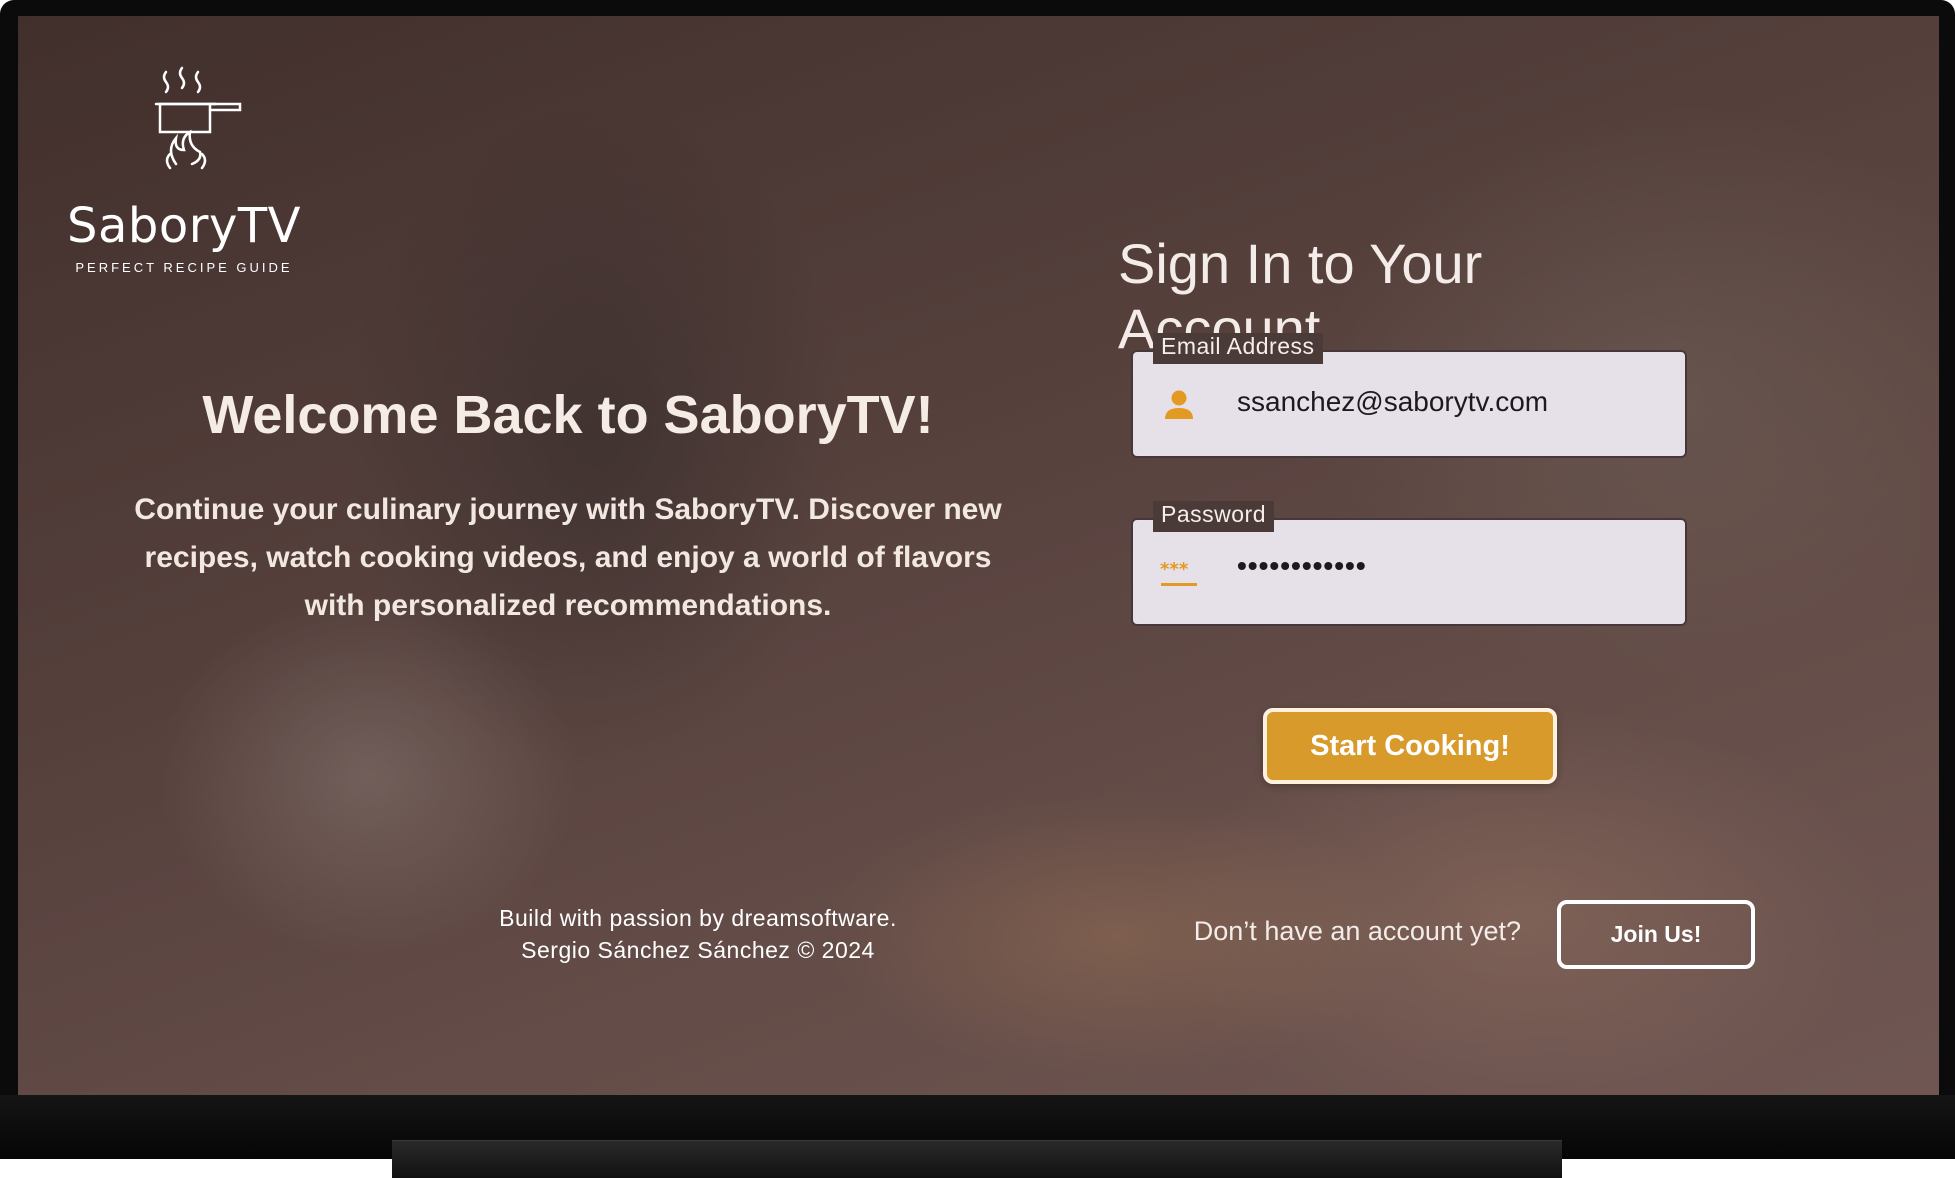 This screenshot has width=1955, height=1178. I want to click on brand-name: SaboryTV, so click(183, 226).